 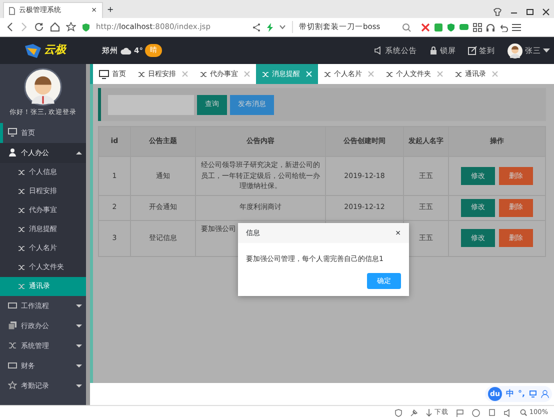 I want to click on download-arrow-icon, so click(x=429, y=412).